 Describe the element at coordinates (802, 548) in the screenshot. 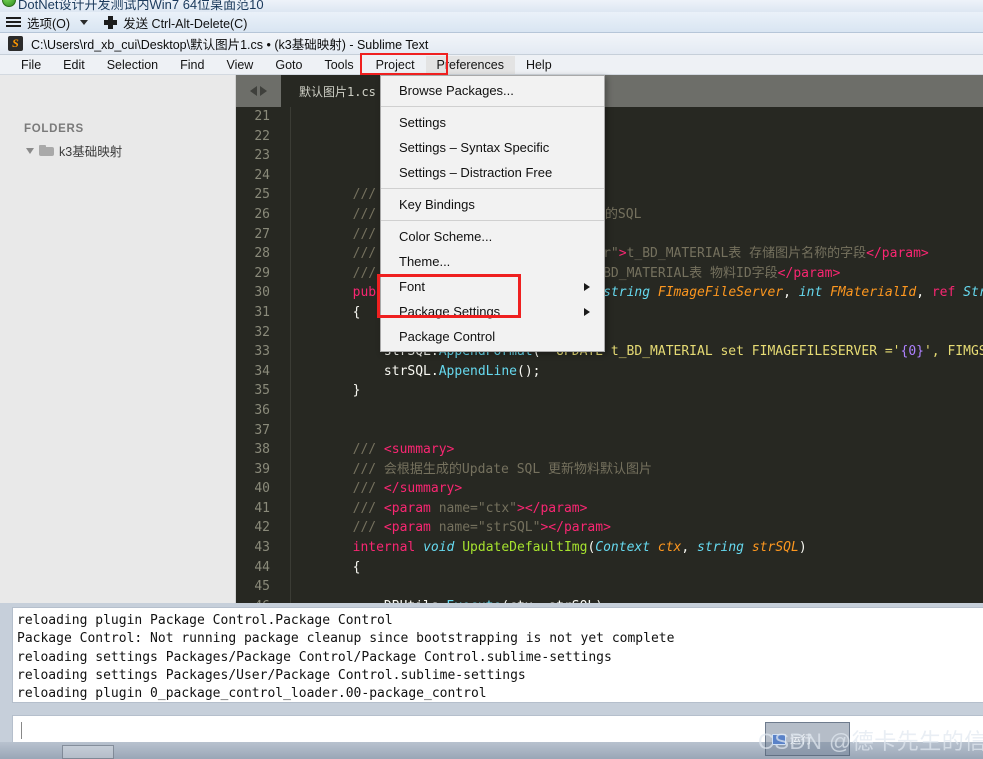

I see `code-token: )` at that location.